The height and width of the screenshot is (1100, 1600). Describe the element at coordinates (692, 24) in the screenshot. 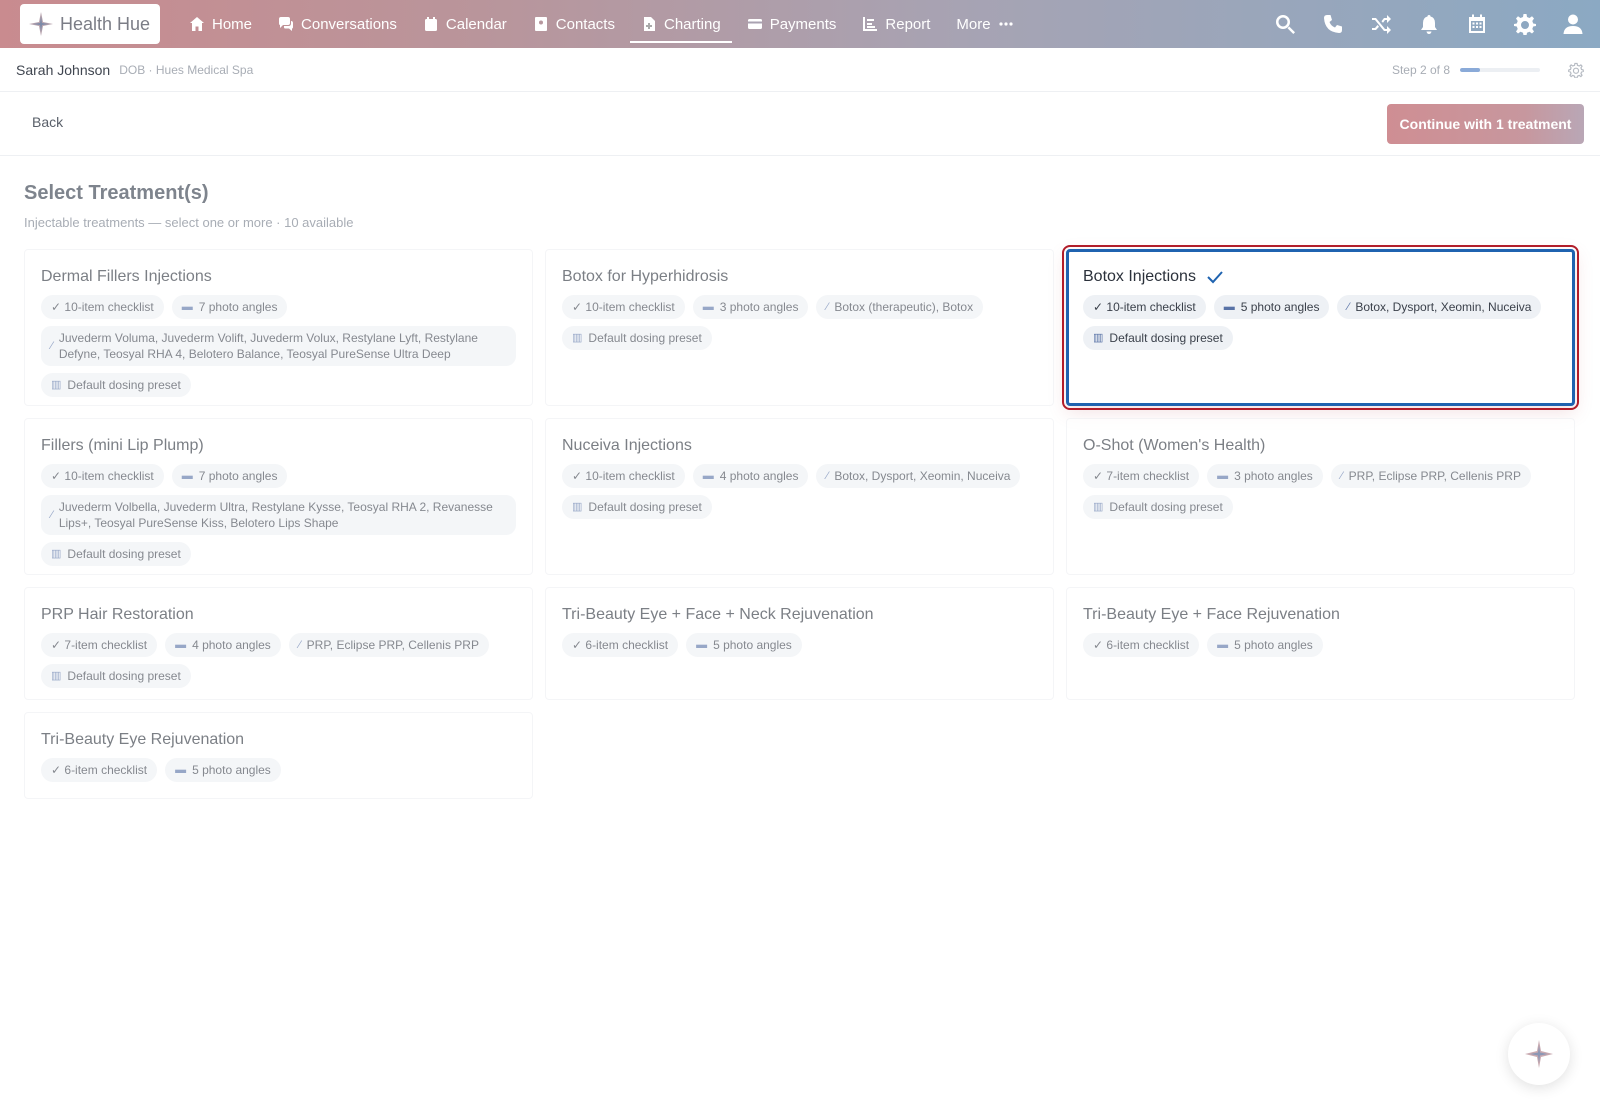

I see `nav-charting-label: Charting` at that location.